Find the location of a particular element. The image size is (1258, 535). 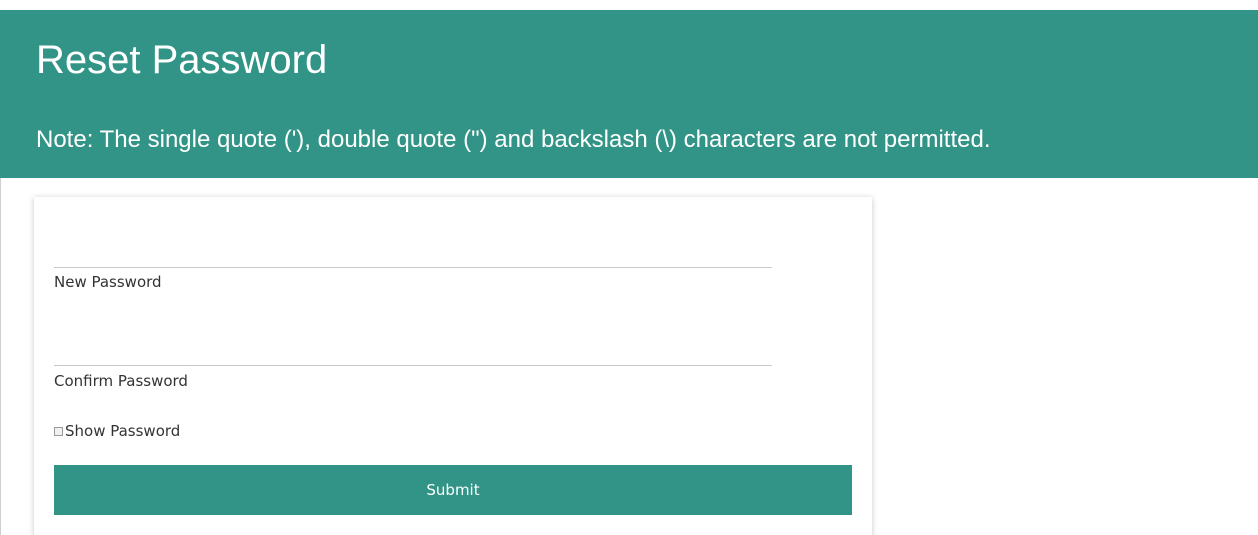

confirm-password-input is located at coordinates (413, 350).